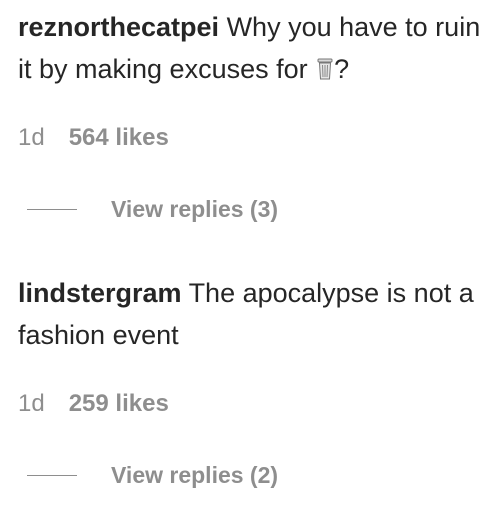  What do you see at coordinates (100, 293) in the screenshot?
I see `comment-username: lindstergram` at bounding box center [100, 293].